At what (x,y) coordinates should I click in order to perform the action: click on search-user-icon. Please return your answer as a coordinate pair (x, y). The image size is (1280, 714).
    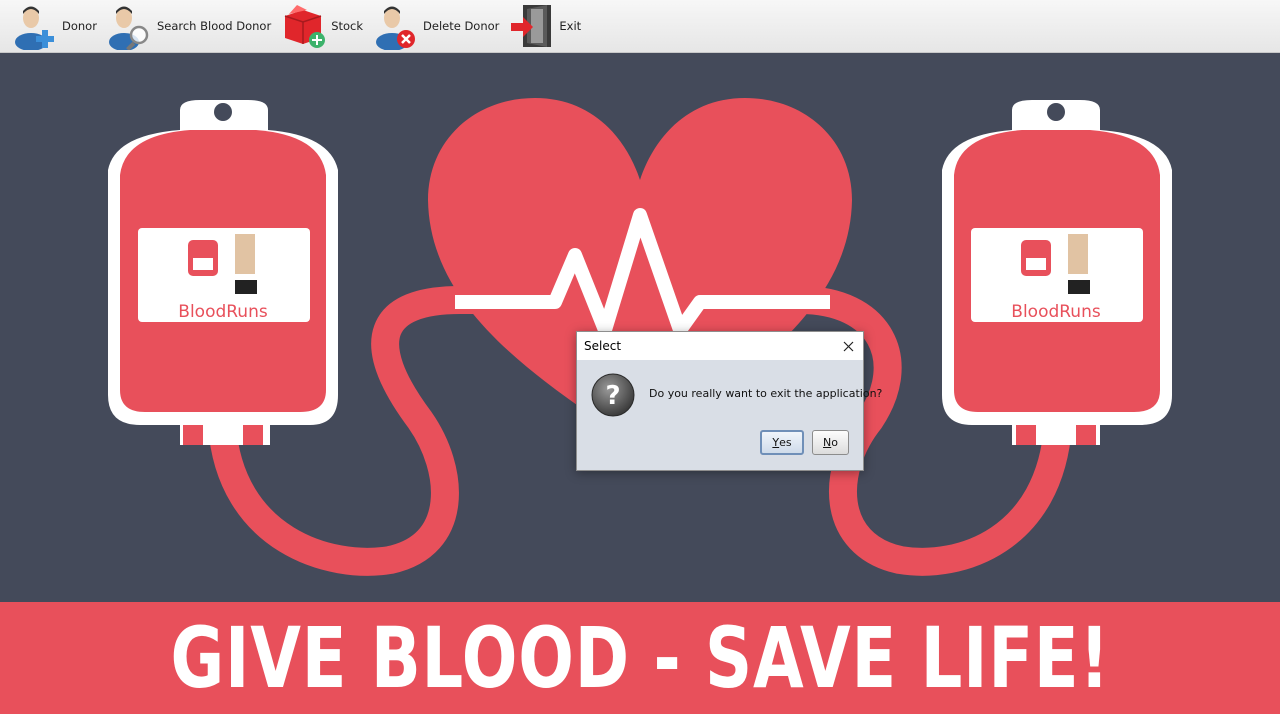
    Looking at the image, I should click on (128, 28).